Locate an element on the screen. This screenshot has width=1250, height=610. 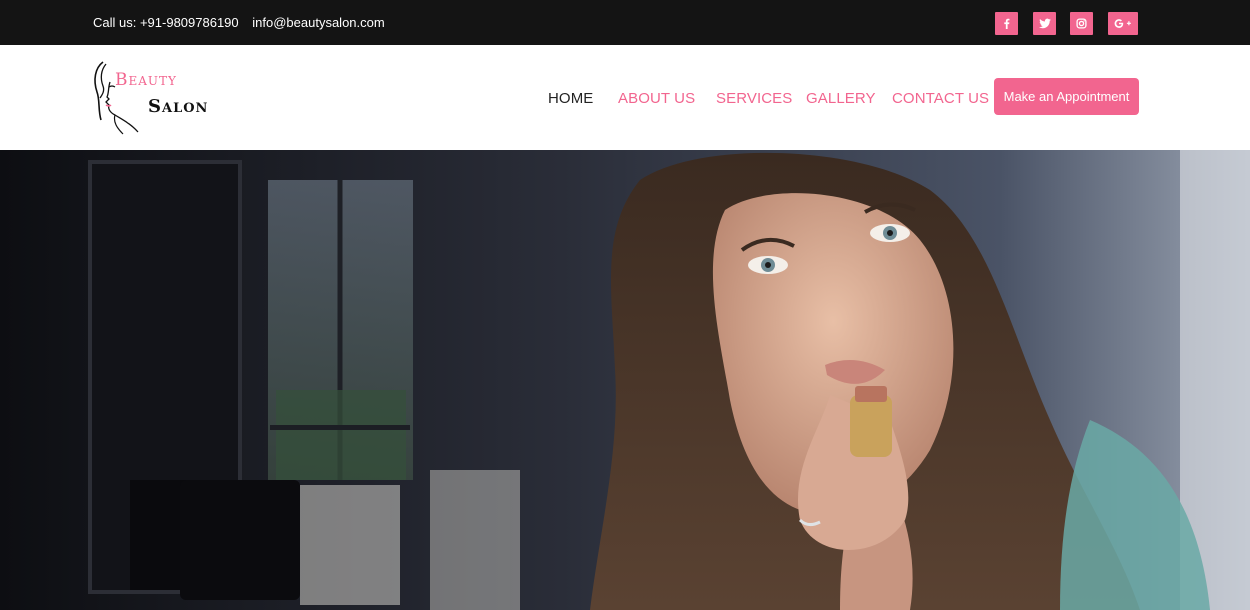
nav-contact-us: CONTACT US is located at coordinates (940, 98).